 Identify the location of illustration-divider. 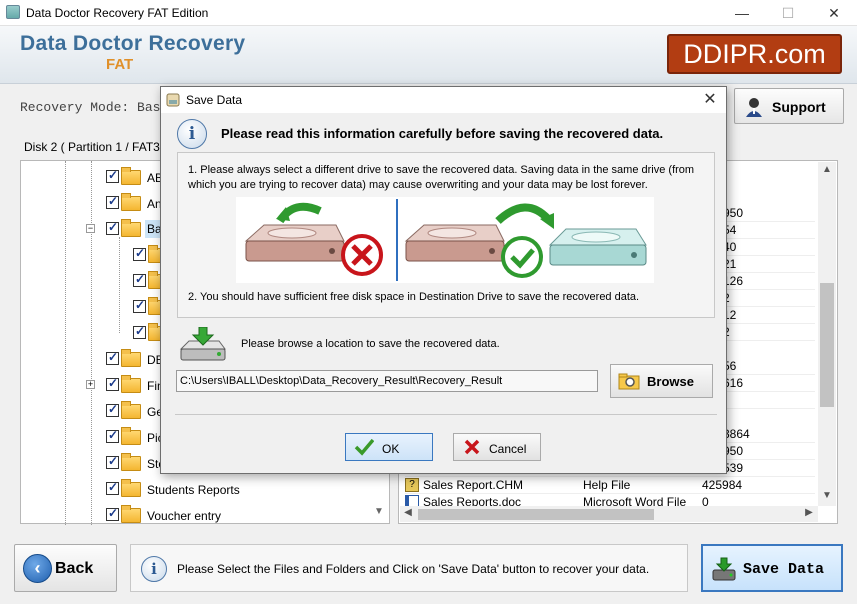
(397, 240).